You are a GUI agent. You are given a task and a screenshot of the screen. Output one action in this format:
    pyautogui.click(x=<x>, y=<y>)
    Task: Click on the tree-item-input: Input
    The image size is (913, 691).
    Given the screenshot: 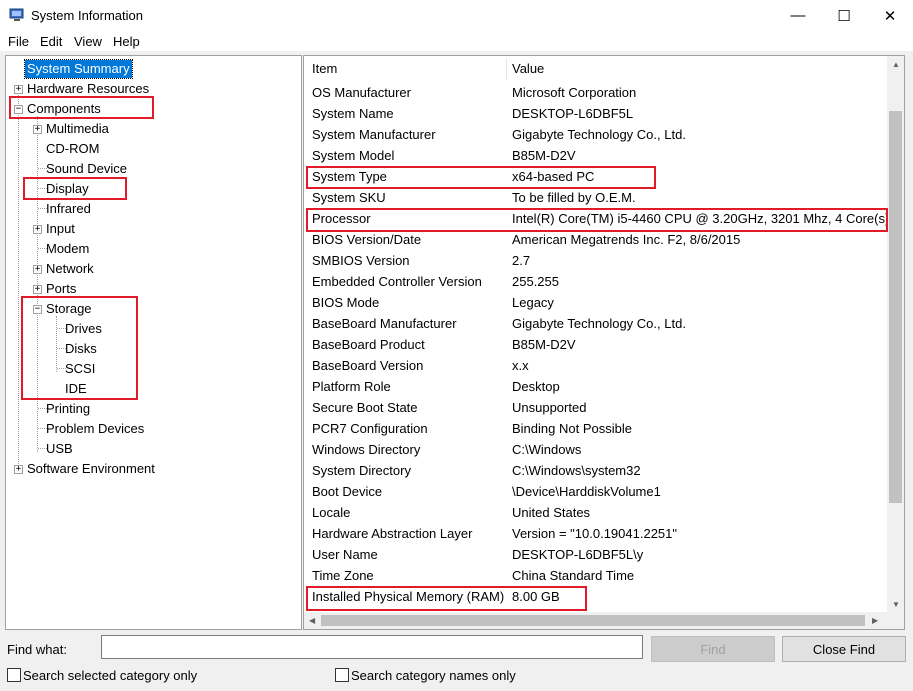 What is the action you would take?
    pyautogui.click(x=60, y=229)
    